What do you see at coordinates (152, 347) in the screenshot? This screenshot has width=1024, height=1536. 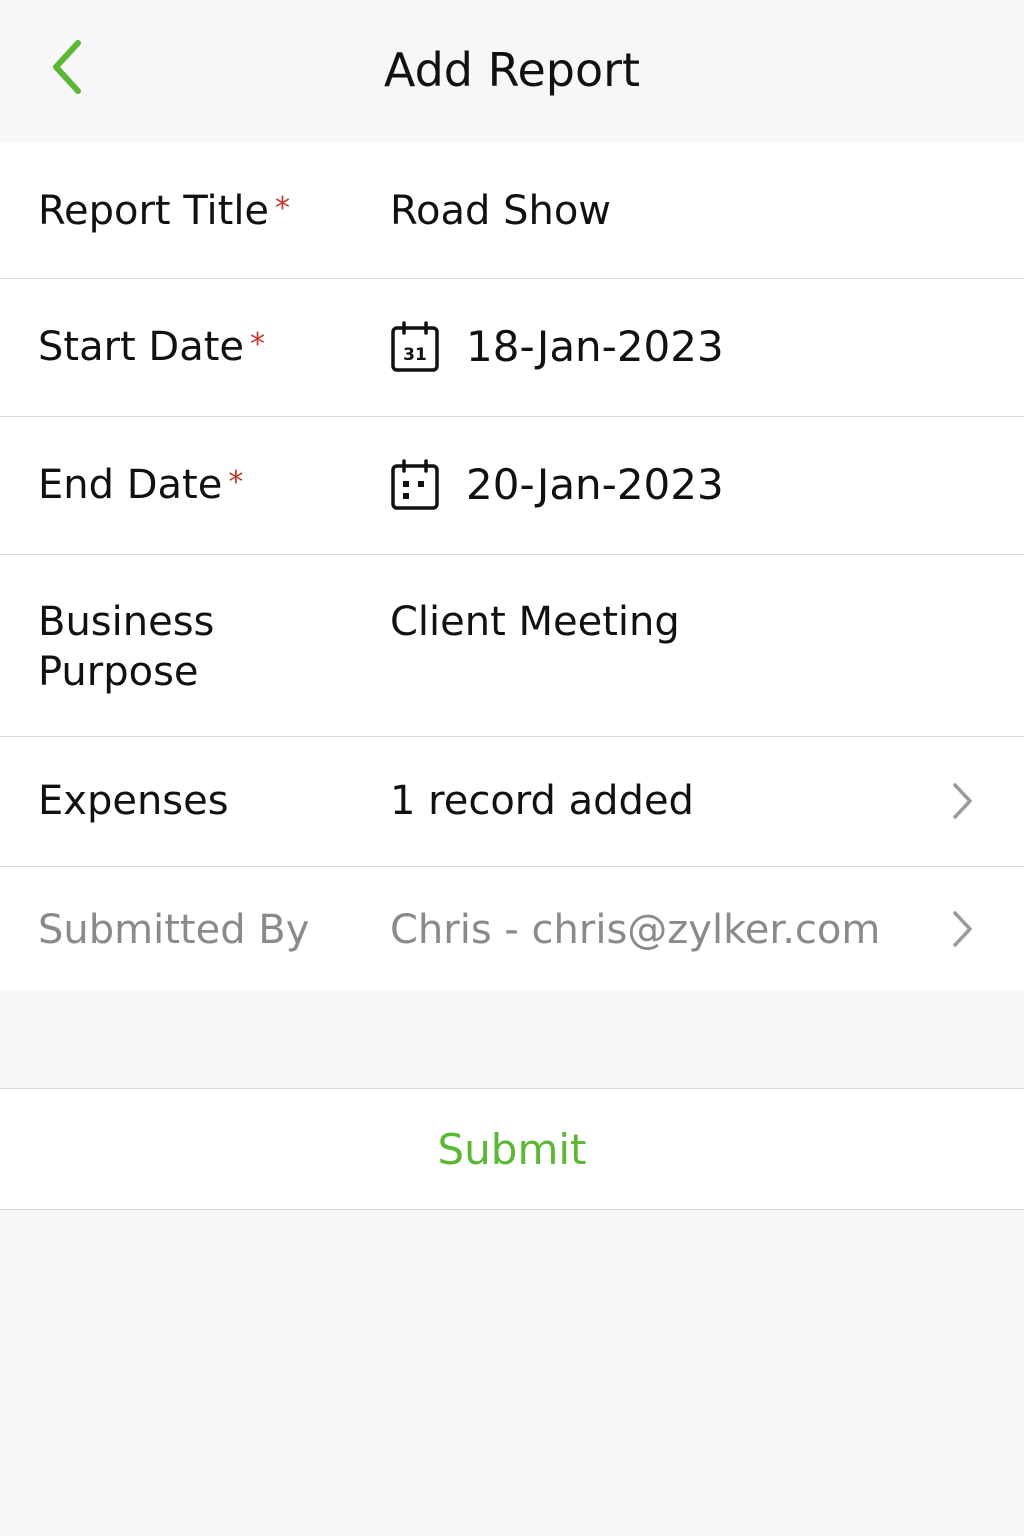 I see `start-date-label: Start Date *` at bounding box center [152, 347].